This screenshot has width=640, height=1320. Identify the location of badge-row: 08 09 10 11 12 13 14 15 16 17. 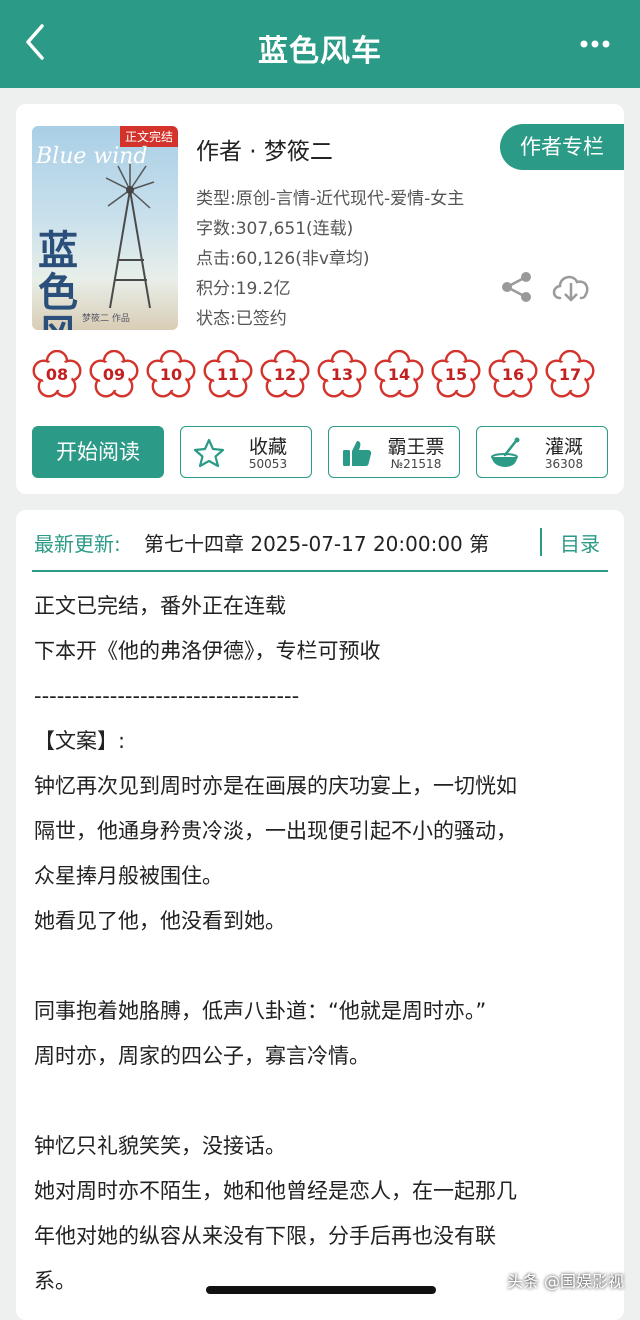
(320, 375).